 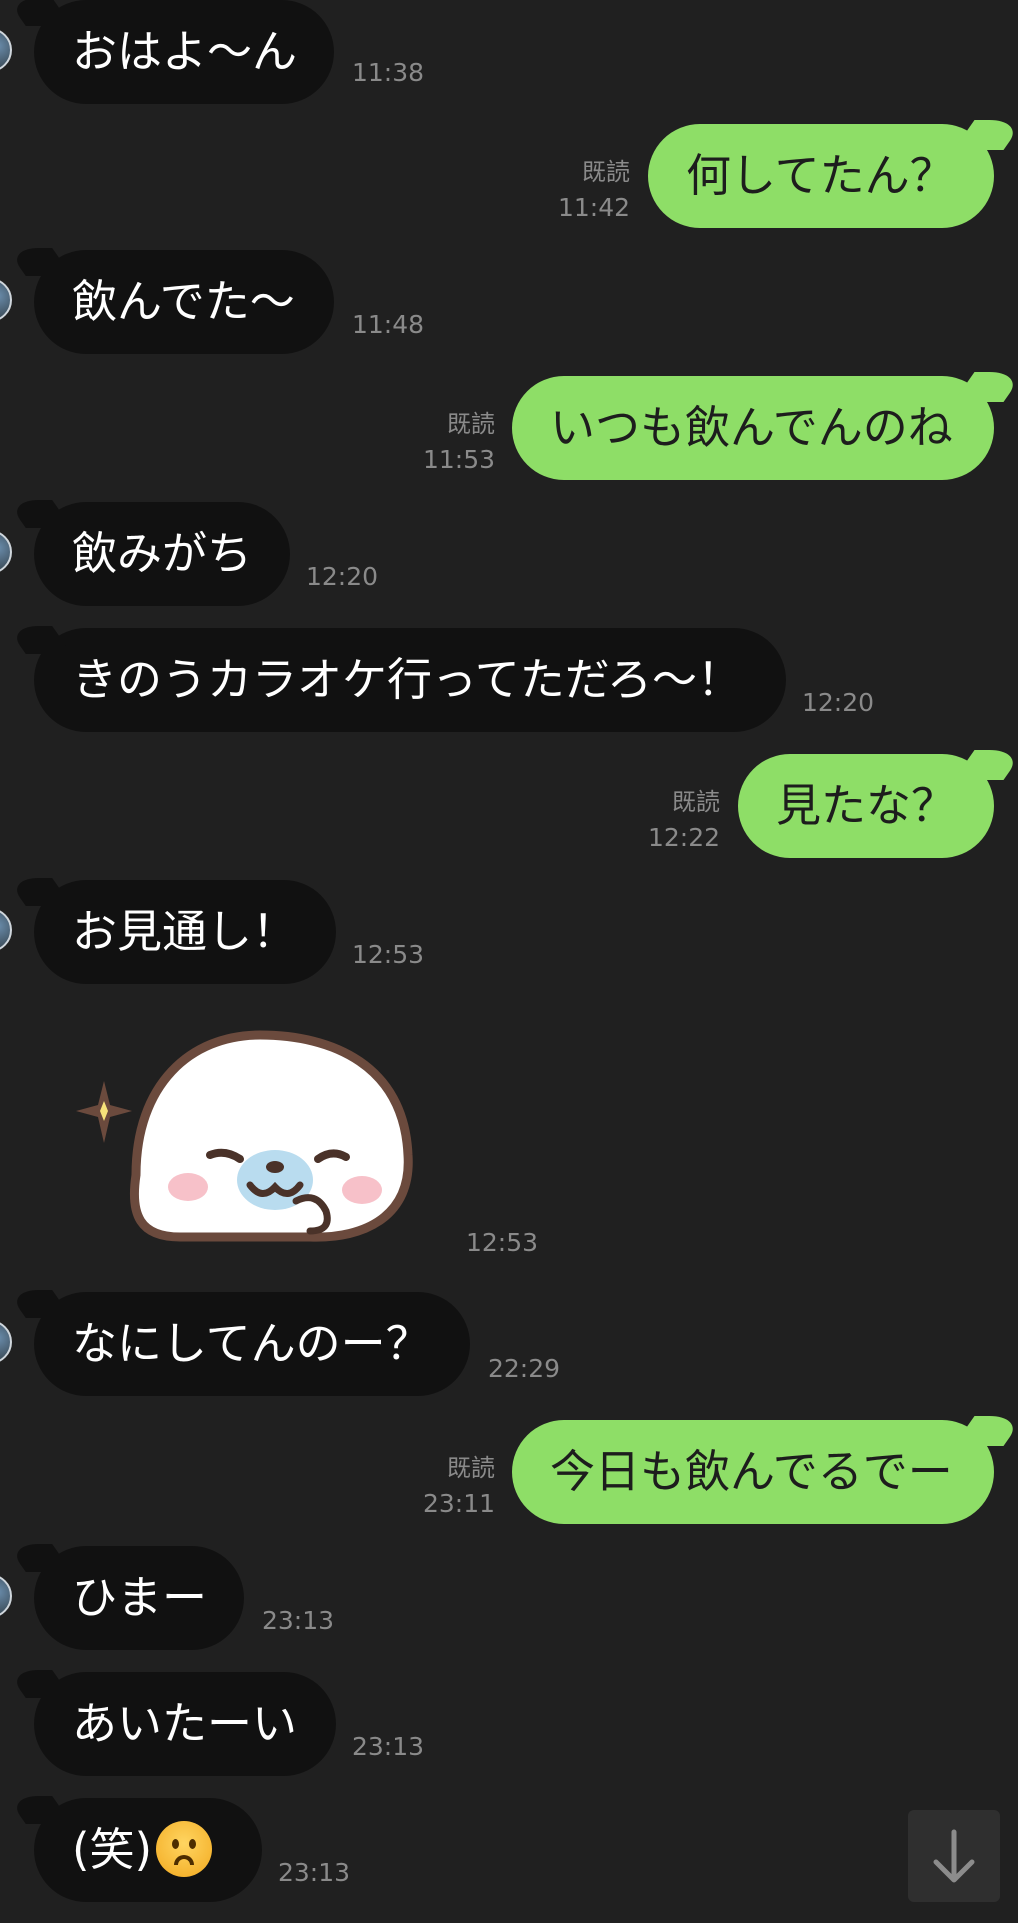 I want to click on frowning-face-emoji, so click(x=184, y=1849).